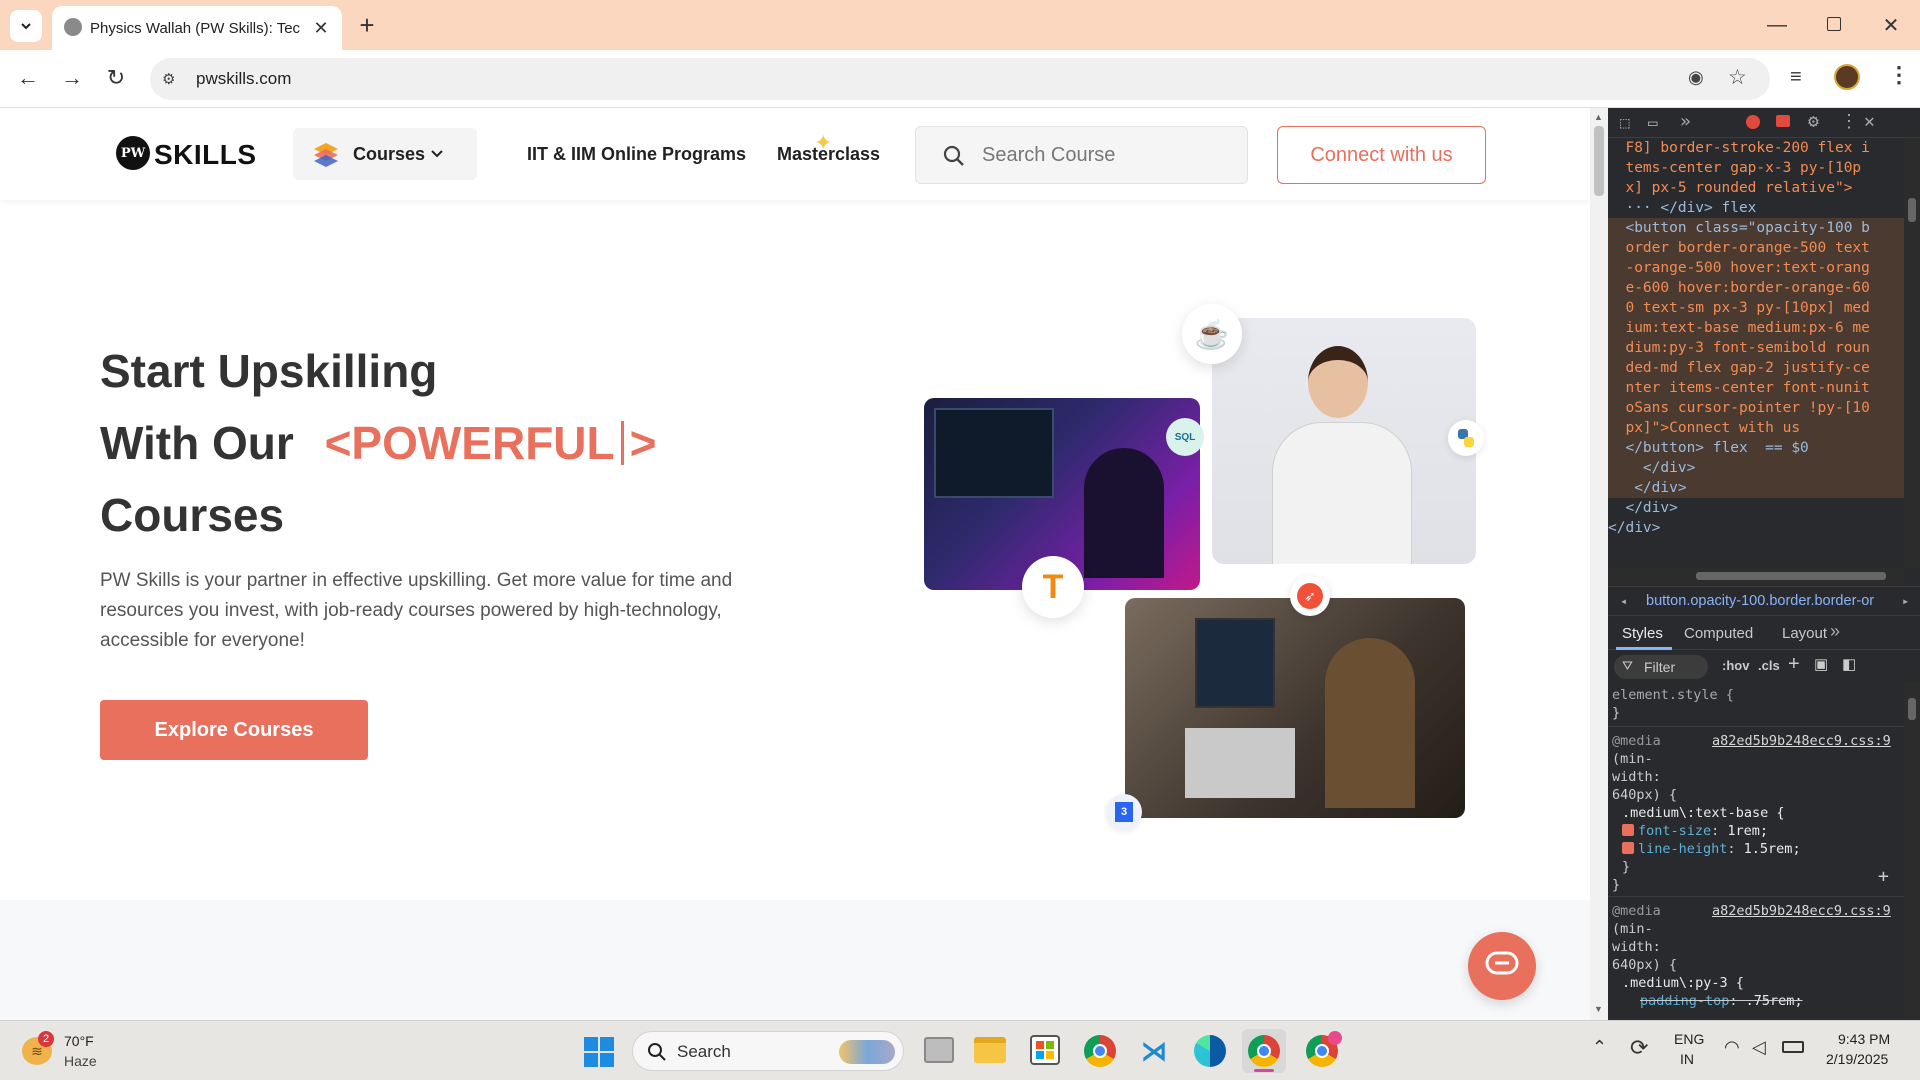  Describe the element at coordinates (1737, 1001) in the screenshot. I see `colon: :` at that location.